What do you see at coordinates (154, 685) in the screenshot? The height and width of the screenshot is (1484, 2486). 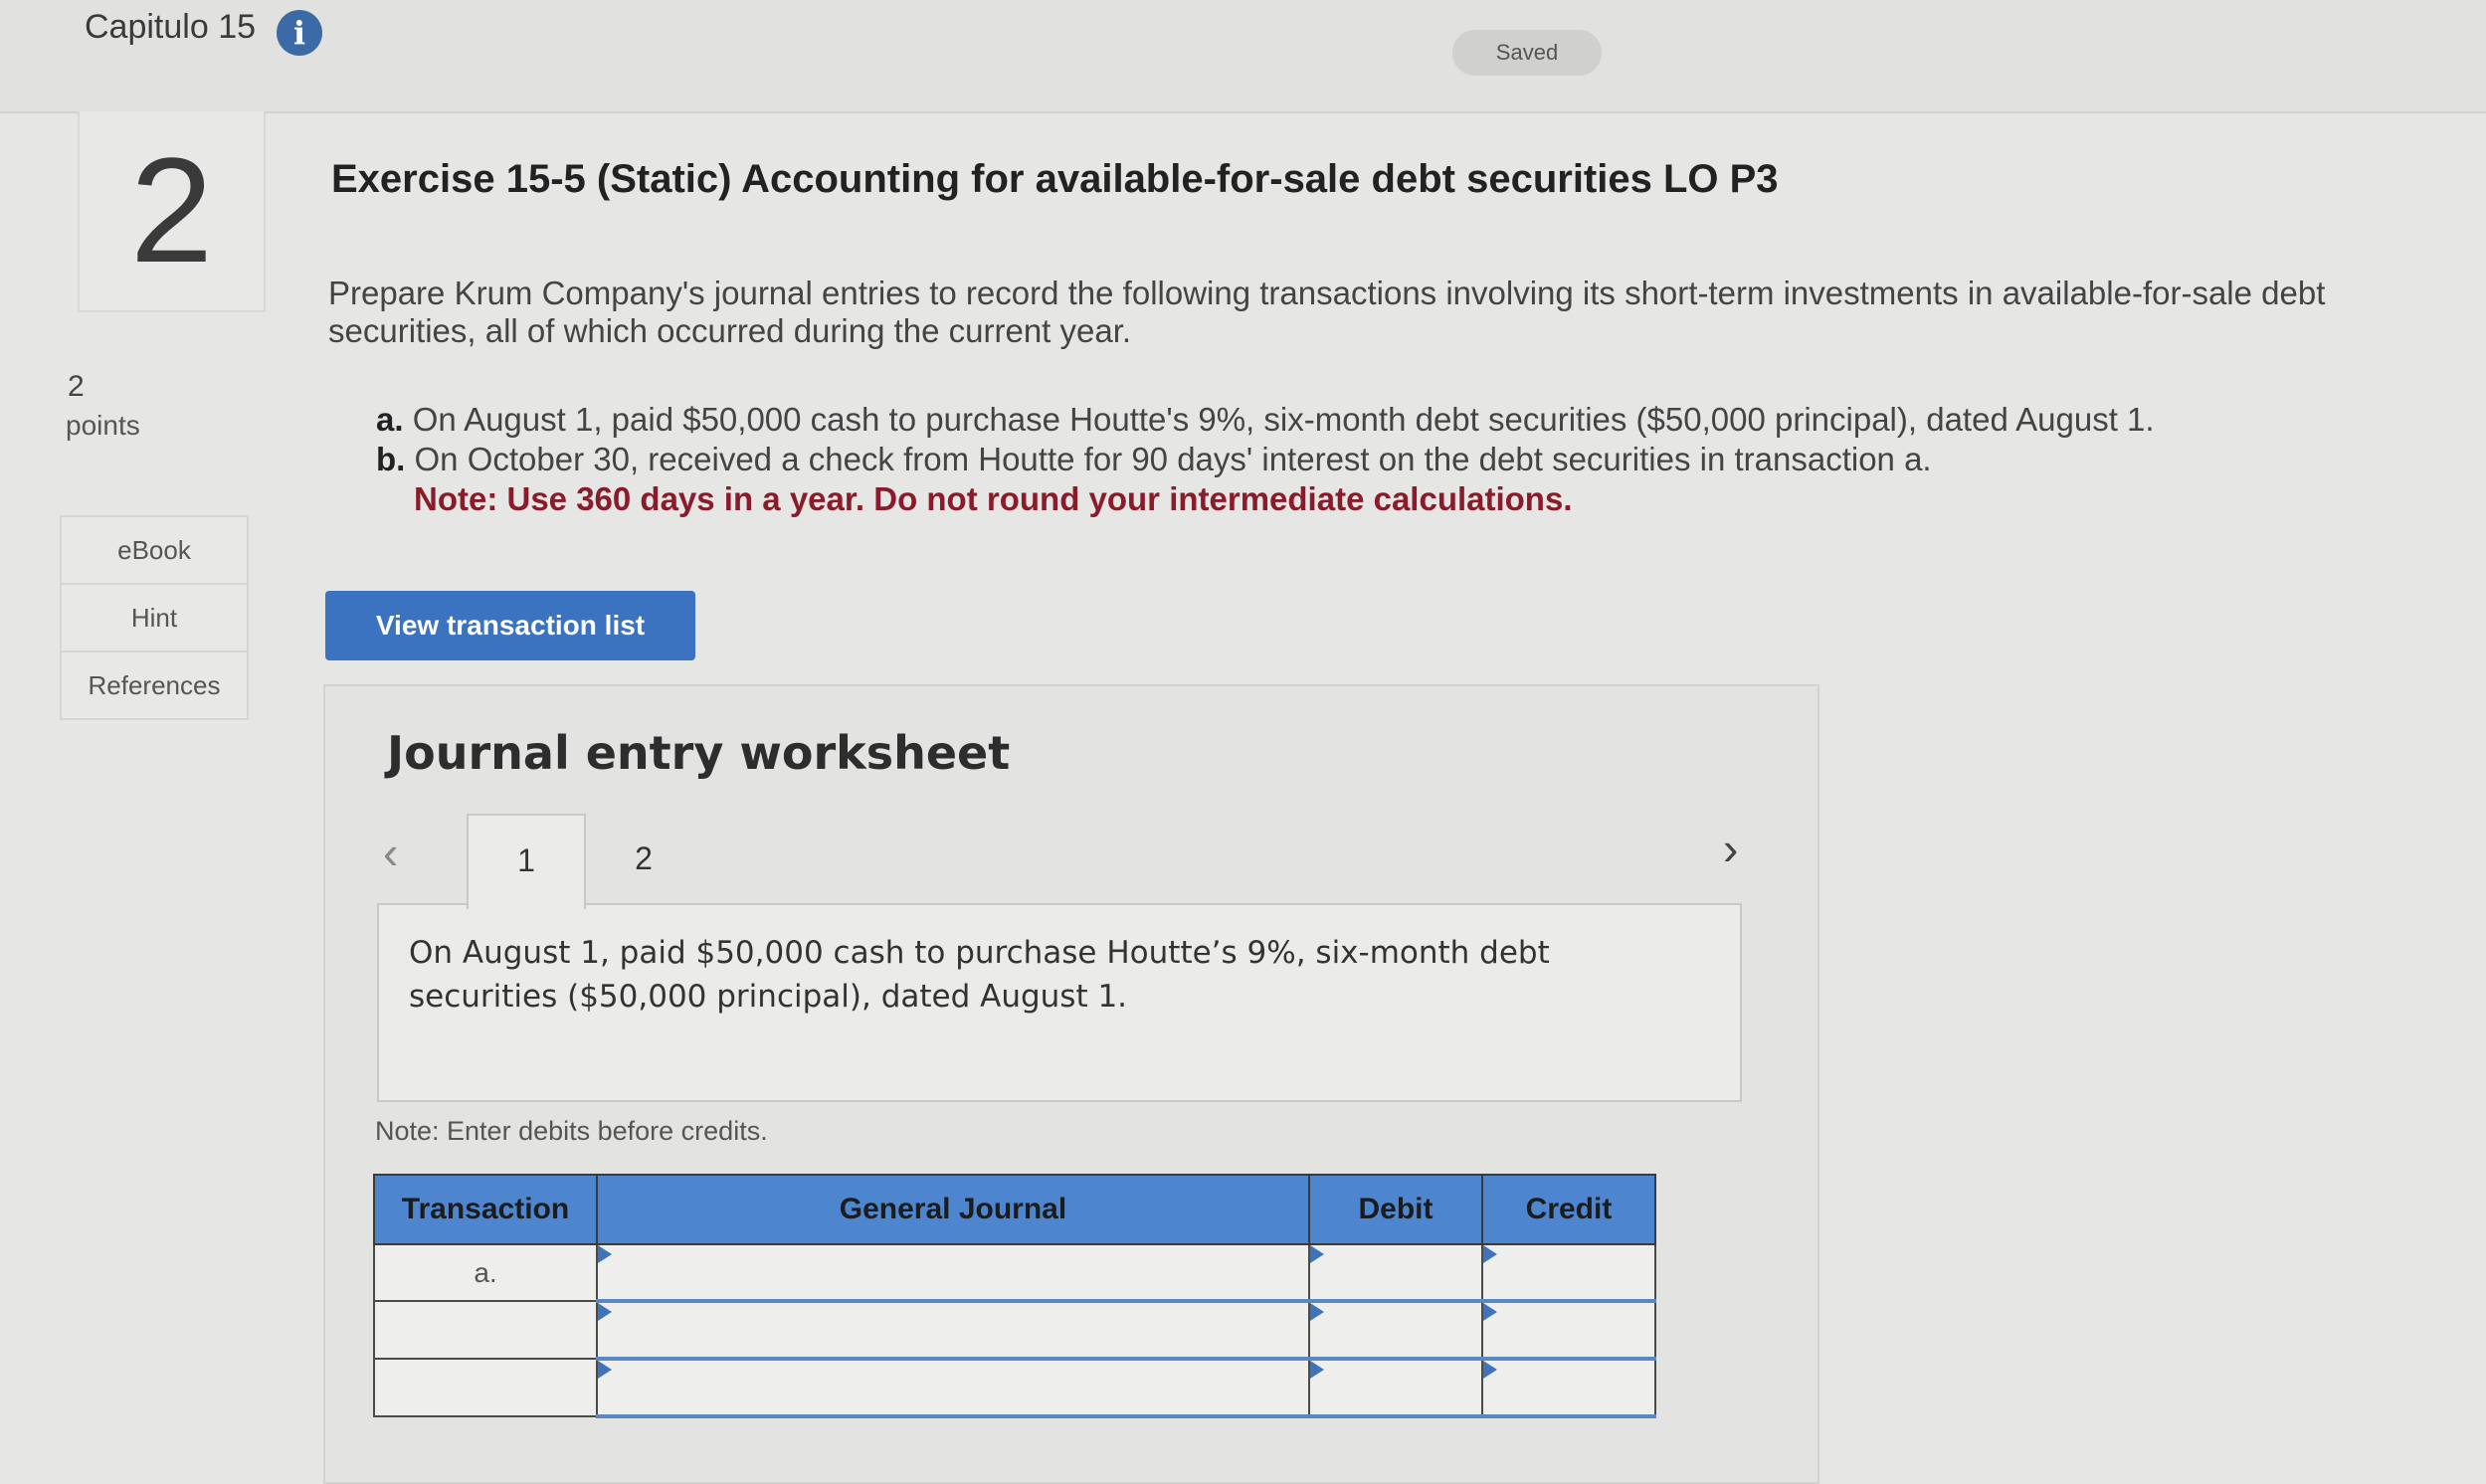 I see `references-link: References` at bounding box center [154, 685].